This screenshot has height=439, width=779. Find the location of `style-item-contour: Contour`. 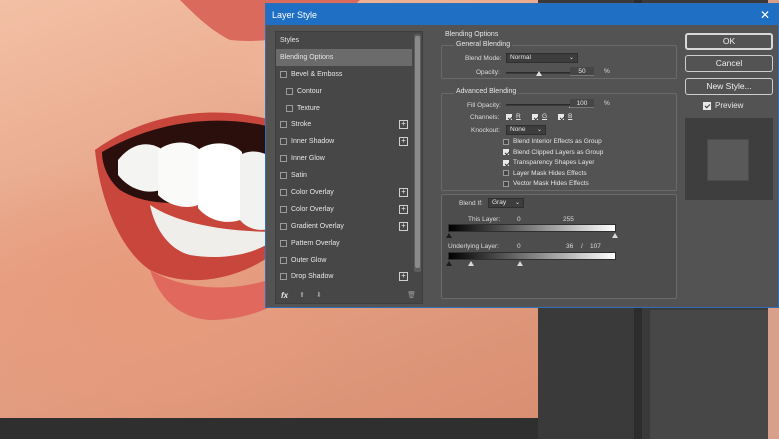

style-item-contour: Contour is located at coordinates (344, 91).